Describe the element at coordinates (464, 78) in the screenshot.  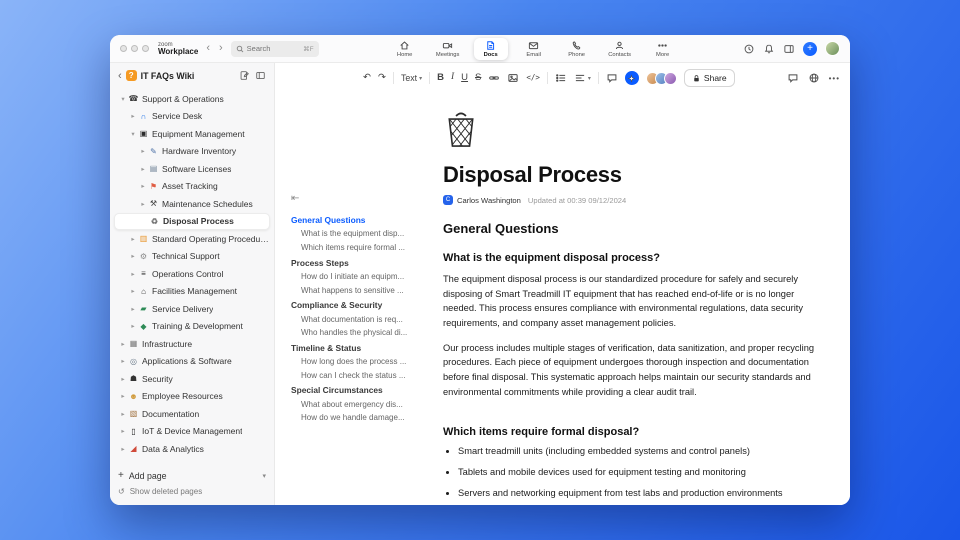
I see `underline-button: U` at that location.